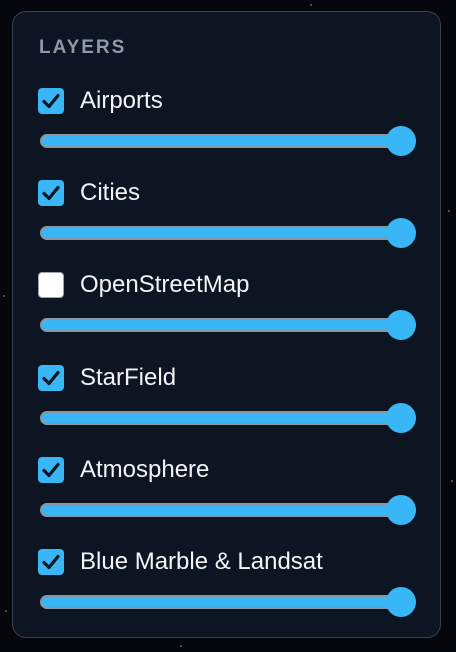 Image resolution: width=456 pixels, height=652 pixels. What do you see at coordinates (83, 47) in the screenshot?
I see `panel-title: LAYERS` at bounding box center [83, 47].